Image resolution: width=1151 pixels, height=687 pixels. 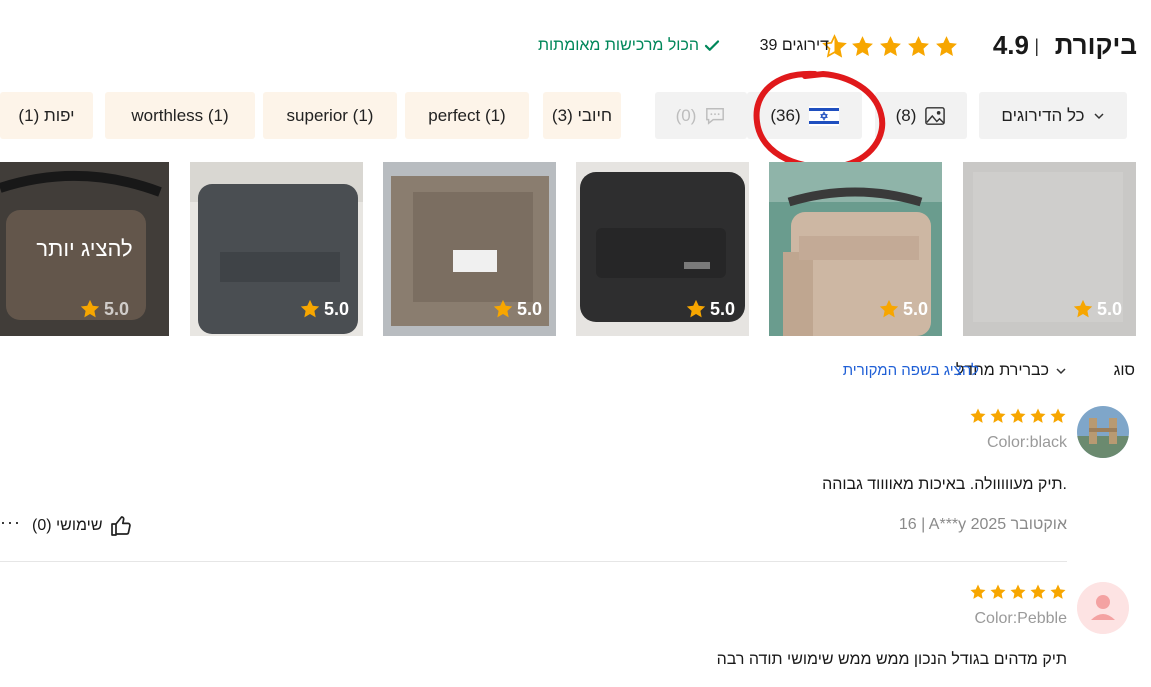 I want to click on filter-all-ratings: כל הדירוגים, so click(x=1053, y=115).